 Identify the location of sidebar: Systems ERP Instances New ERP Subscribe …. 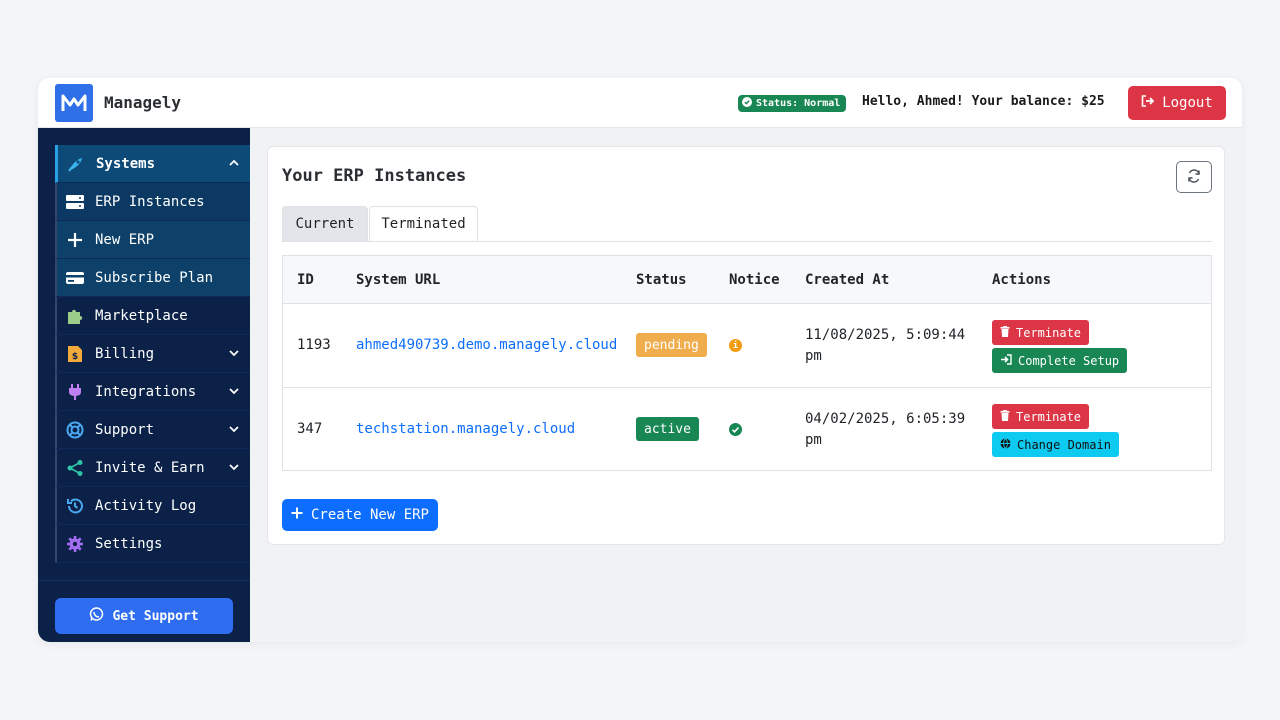
(144, 385).